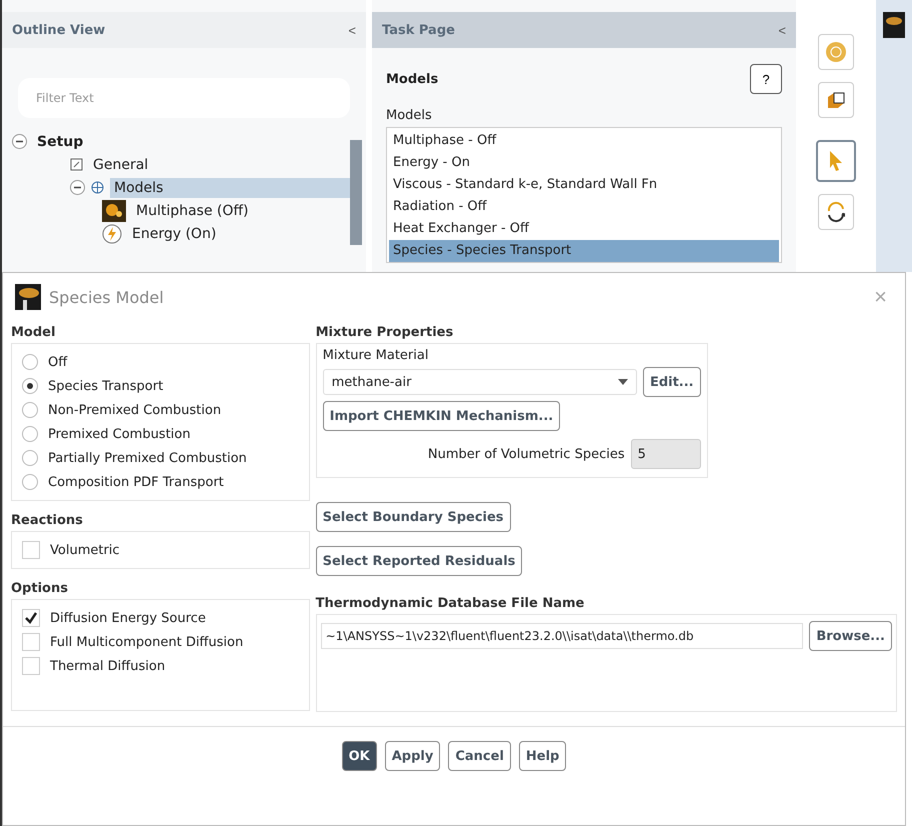 This screenshot has height=826, width=912. I want to click on tree-item: Multiphase (Off), so click(192, 210).